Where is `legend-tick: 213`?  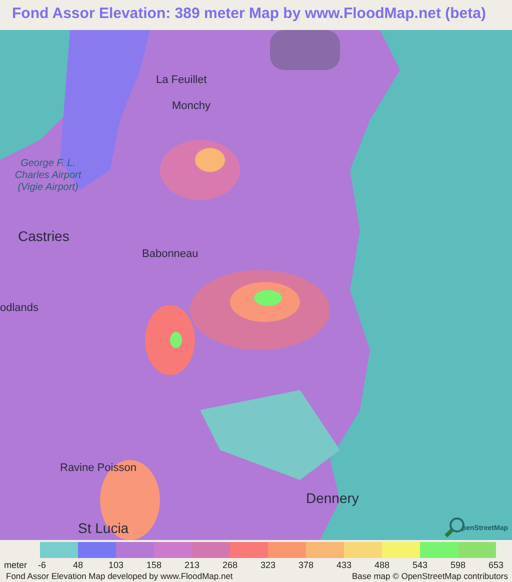 legend-tick: 213 is located at coordinates (192, 565).